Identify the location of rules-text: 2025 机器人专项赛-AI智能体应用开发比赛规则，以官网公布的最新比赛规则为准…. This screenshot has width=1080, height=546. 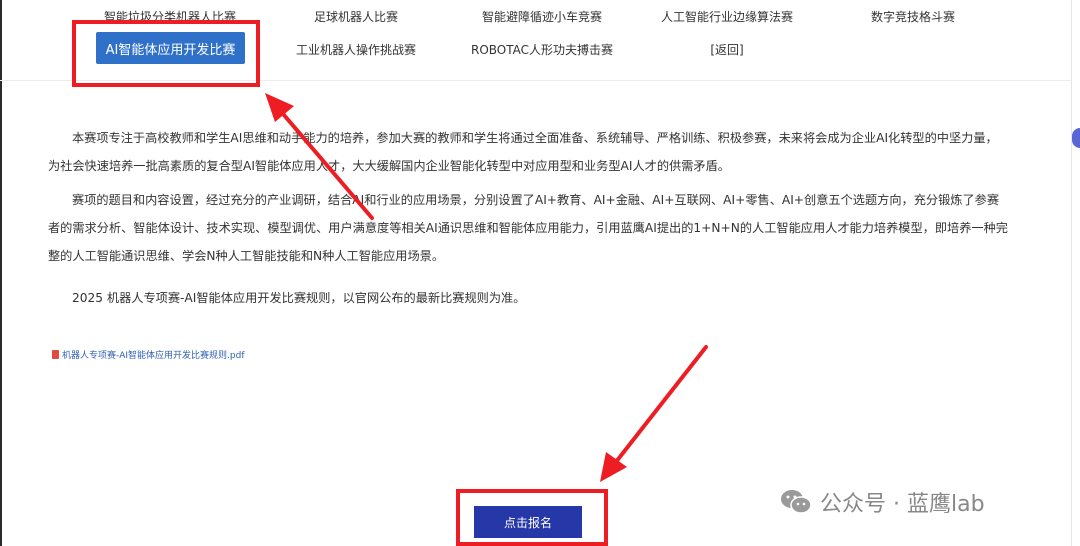
(299, 298).